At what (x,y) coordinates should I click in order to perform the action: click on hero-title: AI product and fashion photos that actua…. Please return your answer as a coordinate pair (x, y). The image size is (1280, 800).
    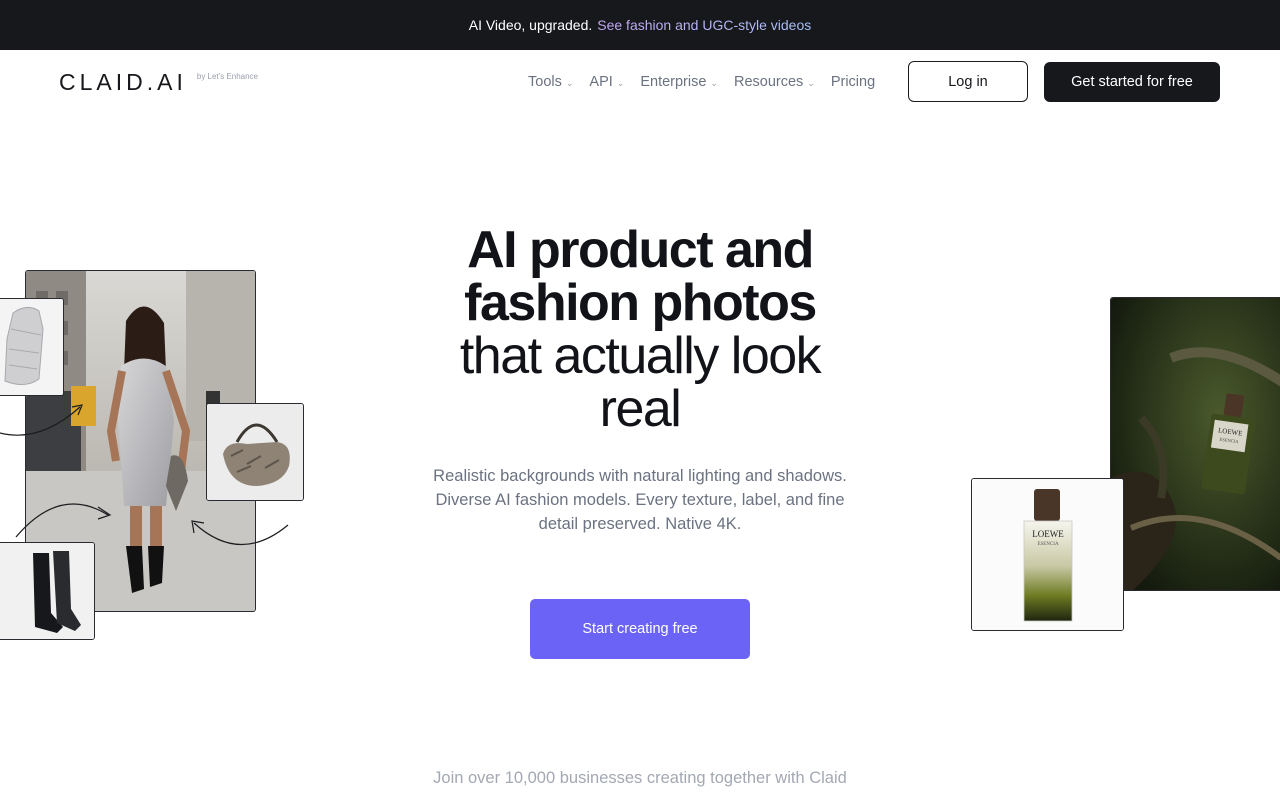
    Looking at the image, I should click on (640, 330).